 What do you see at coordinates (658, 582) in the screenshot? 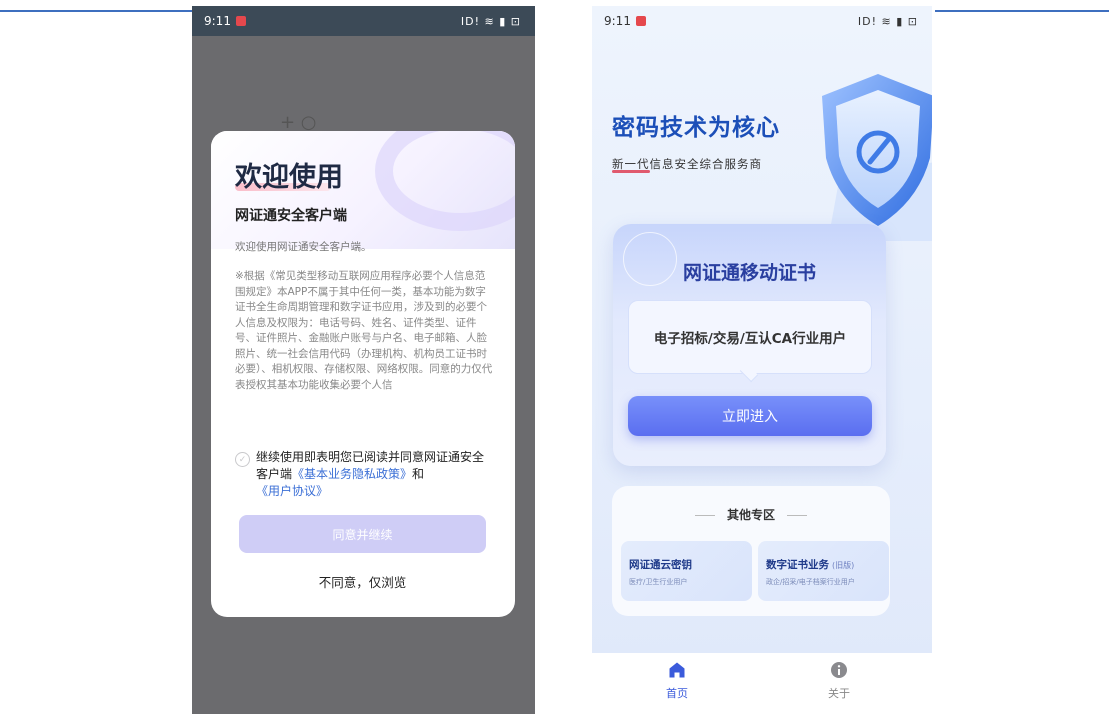
I see `tile-desc: 医疗/卫生行业用户` at bounding box center [658, 582].